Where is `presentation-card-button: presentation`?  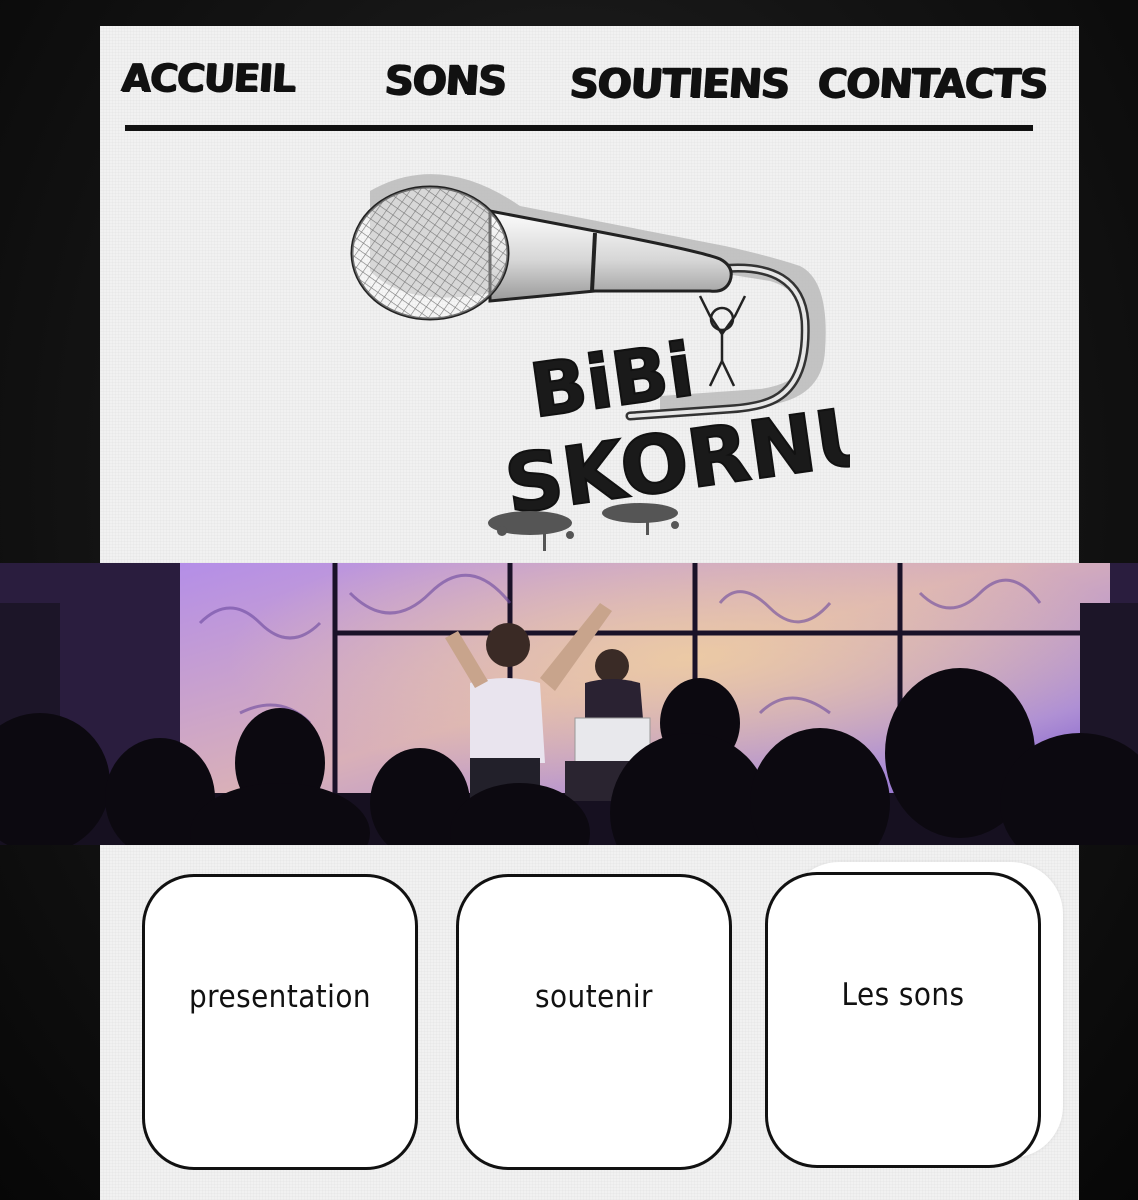 presentation-card-button: presentation is located at coordinates (280, 1022).